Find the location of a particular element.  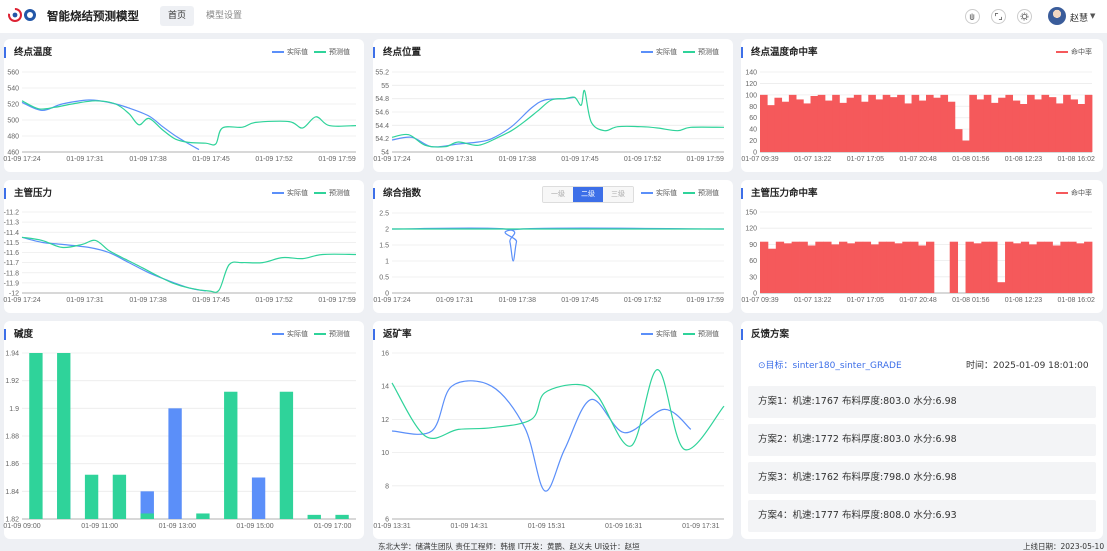

y-tick-label: -11.7 is located at coordinates (12, 263).